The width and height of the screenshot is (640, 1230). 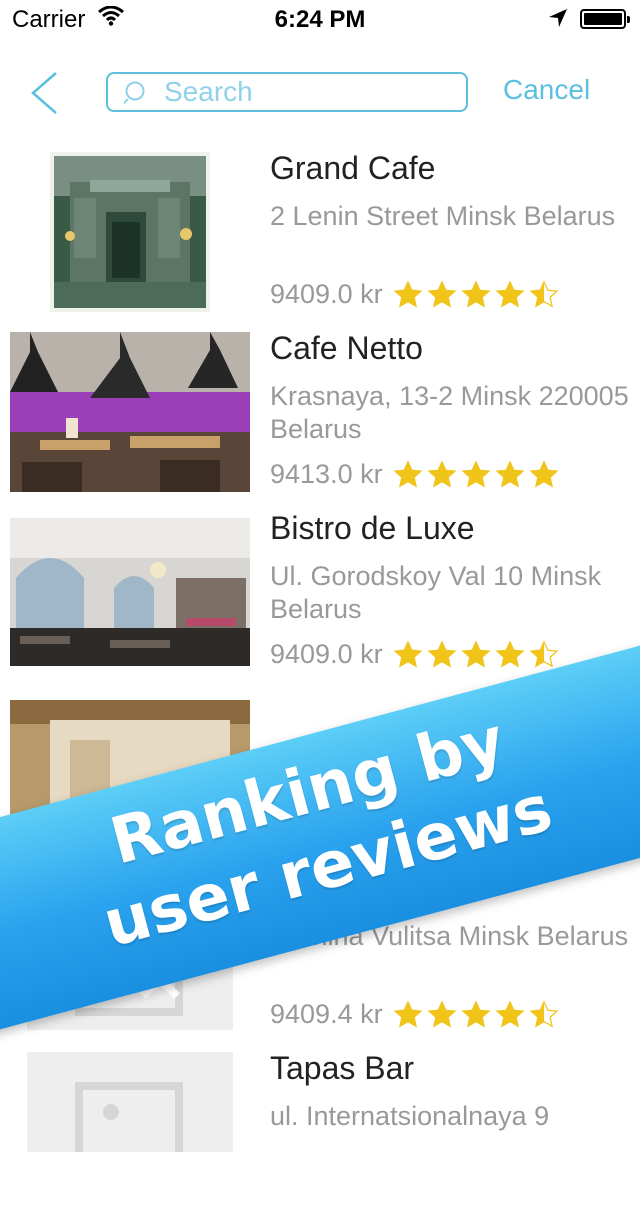 I want to click on back-button, so click(x=45, y=93).